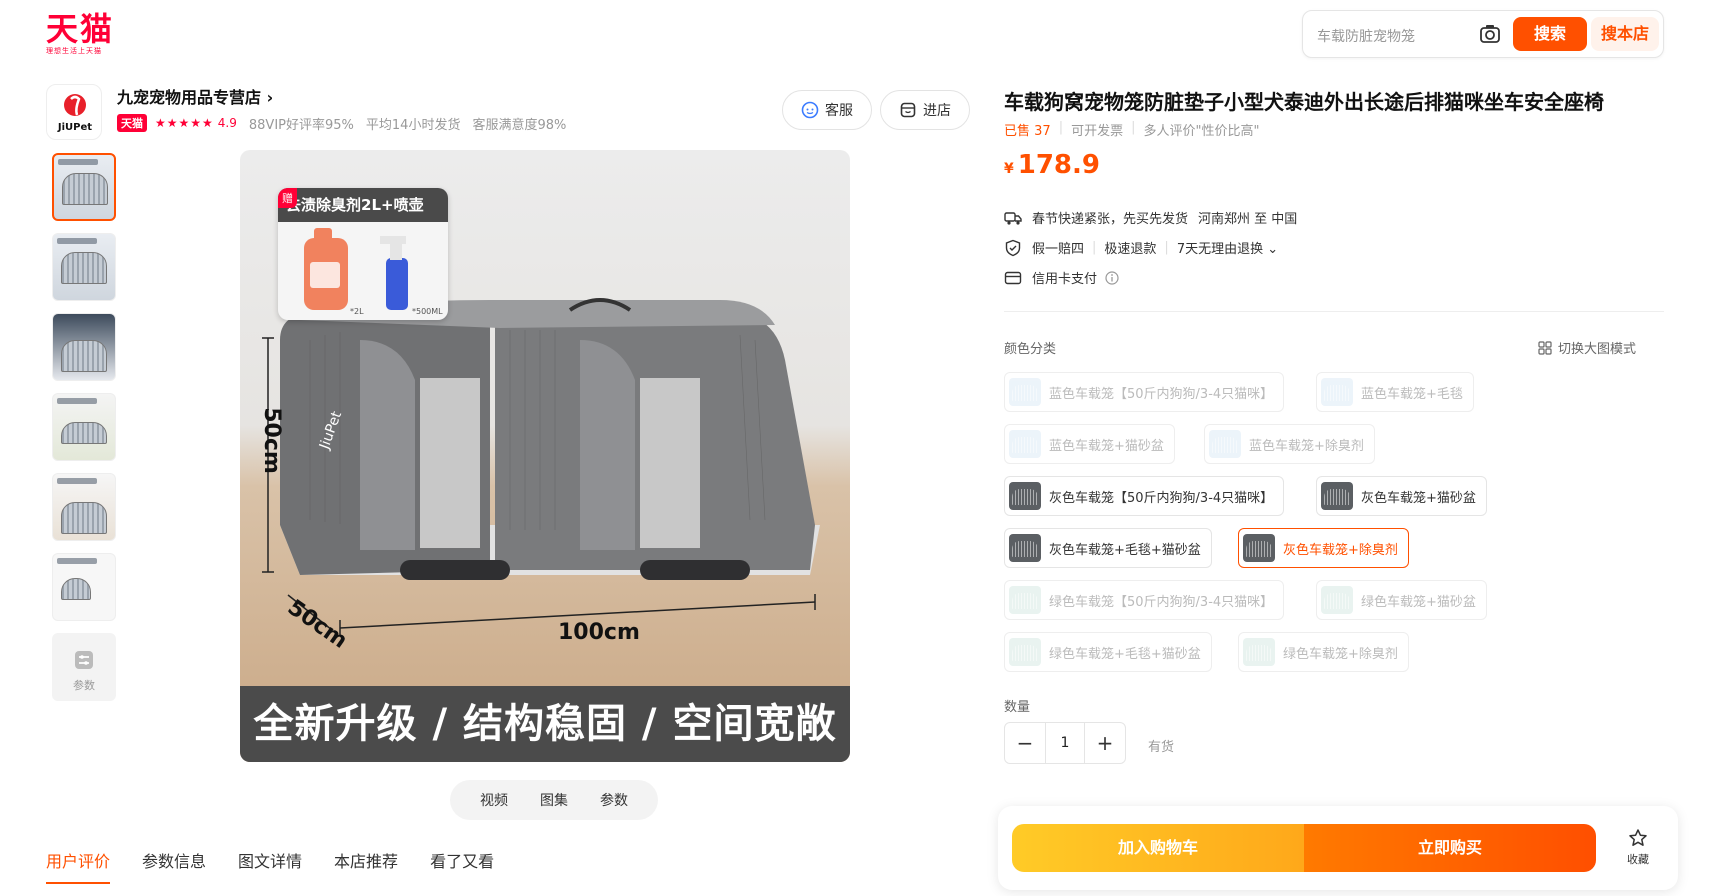  I want to click on tab-also-viewed: 看了又看, so click(462, 866).